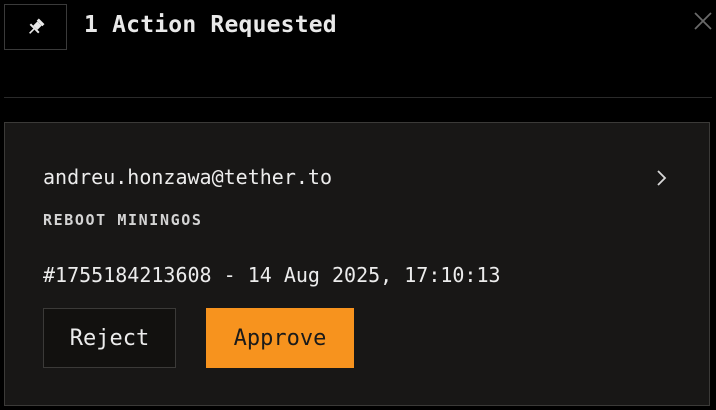 Image resolution: width=716 pixels, height=410 pixels. Describe the element at coordinates (662, 178) in the screenshot. I see `chevron-right-icon` at that location.